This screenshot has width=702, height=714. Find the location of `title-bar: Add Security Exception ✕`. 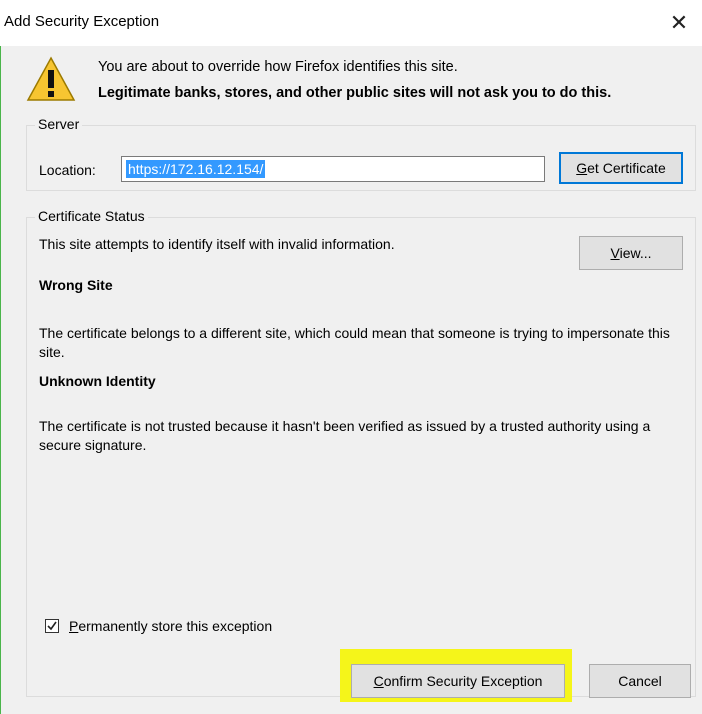

title-bar: Add Security Exception ✕ is located at coordinates (351, 23).